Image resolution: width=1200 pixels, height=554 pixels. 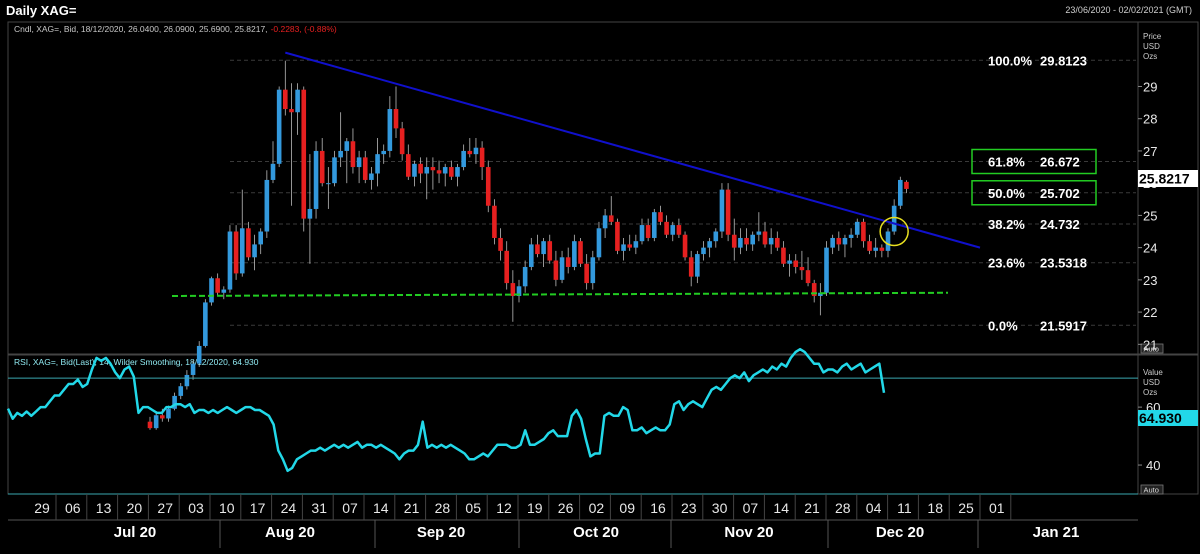 I want to click on fib-value: 23.5318, so click(x=1063, y=263).